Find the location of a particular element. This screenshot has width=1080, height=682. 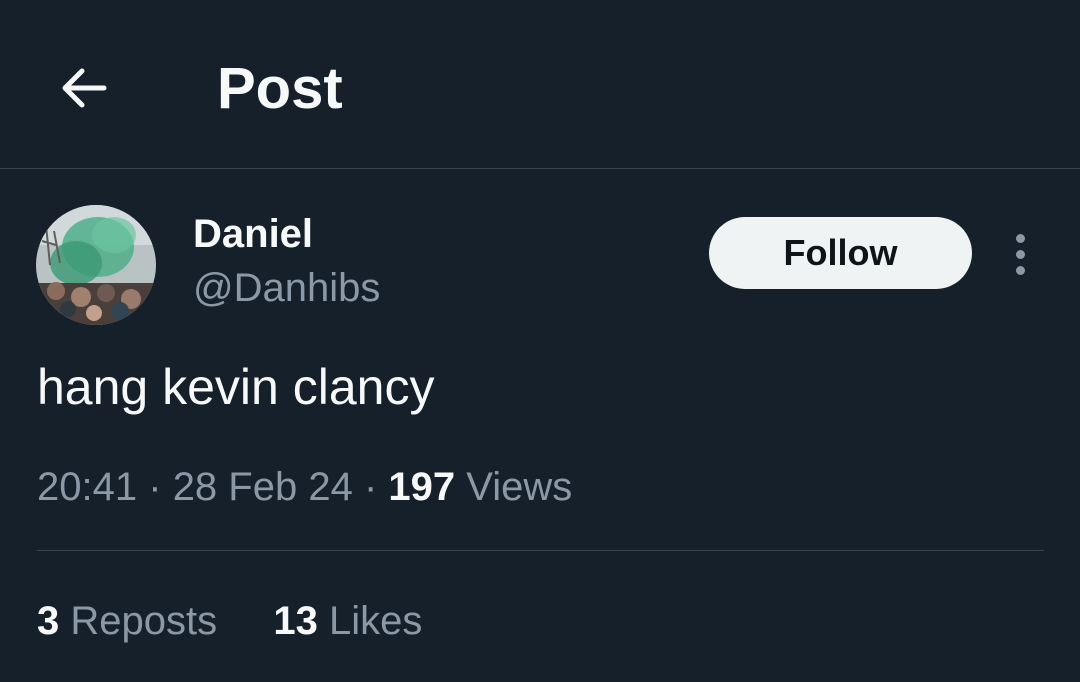

likes-stat: 13 Likes is located at coordinates (347, 621).